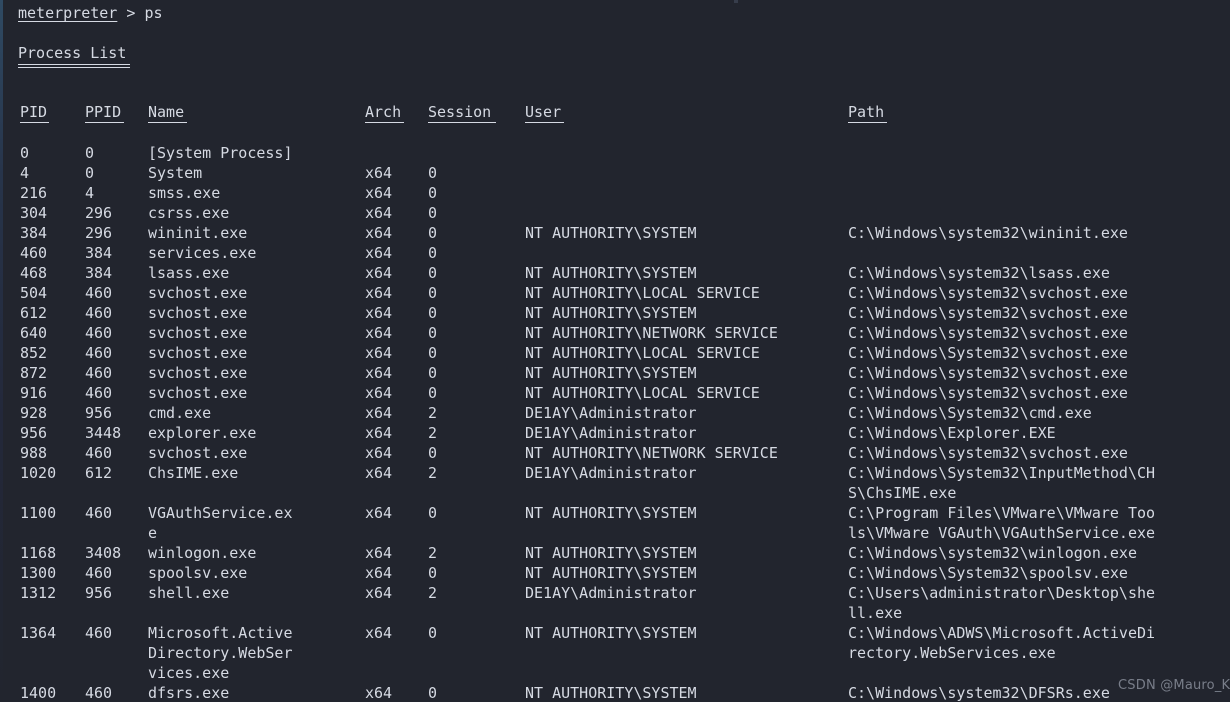 The width and height of the screenshot is (1230, 702). What do you see at coordinates (736, 1) in the screenshot?
I see `top-artifact` at bounding box center [736, 1].